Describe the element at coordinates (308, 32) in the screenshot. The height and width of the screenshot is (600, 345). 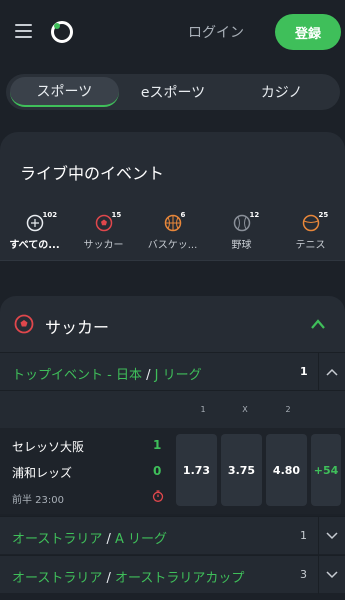
I see `register-button: 登録` at that location.